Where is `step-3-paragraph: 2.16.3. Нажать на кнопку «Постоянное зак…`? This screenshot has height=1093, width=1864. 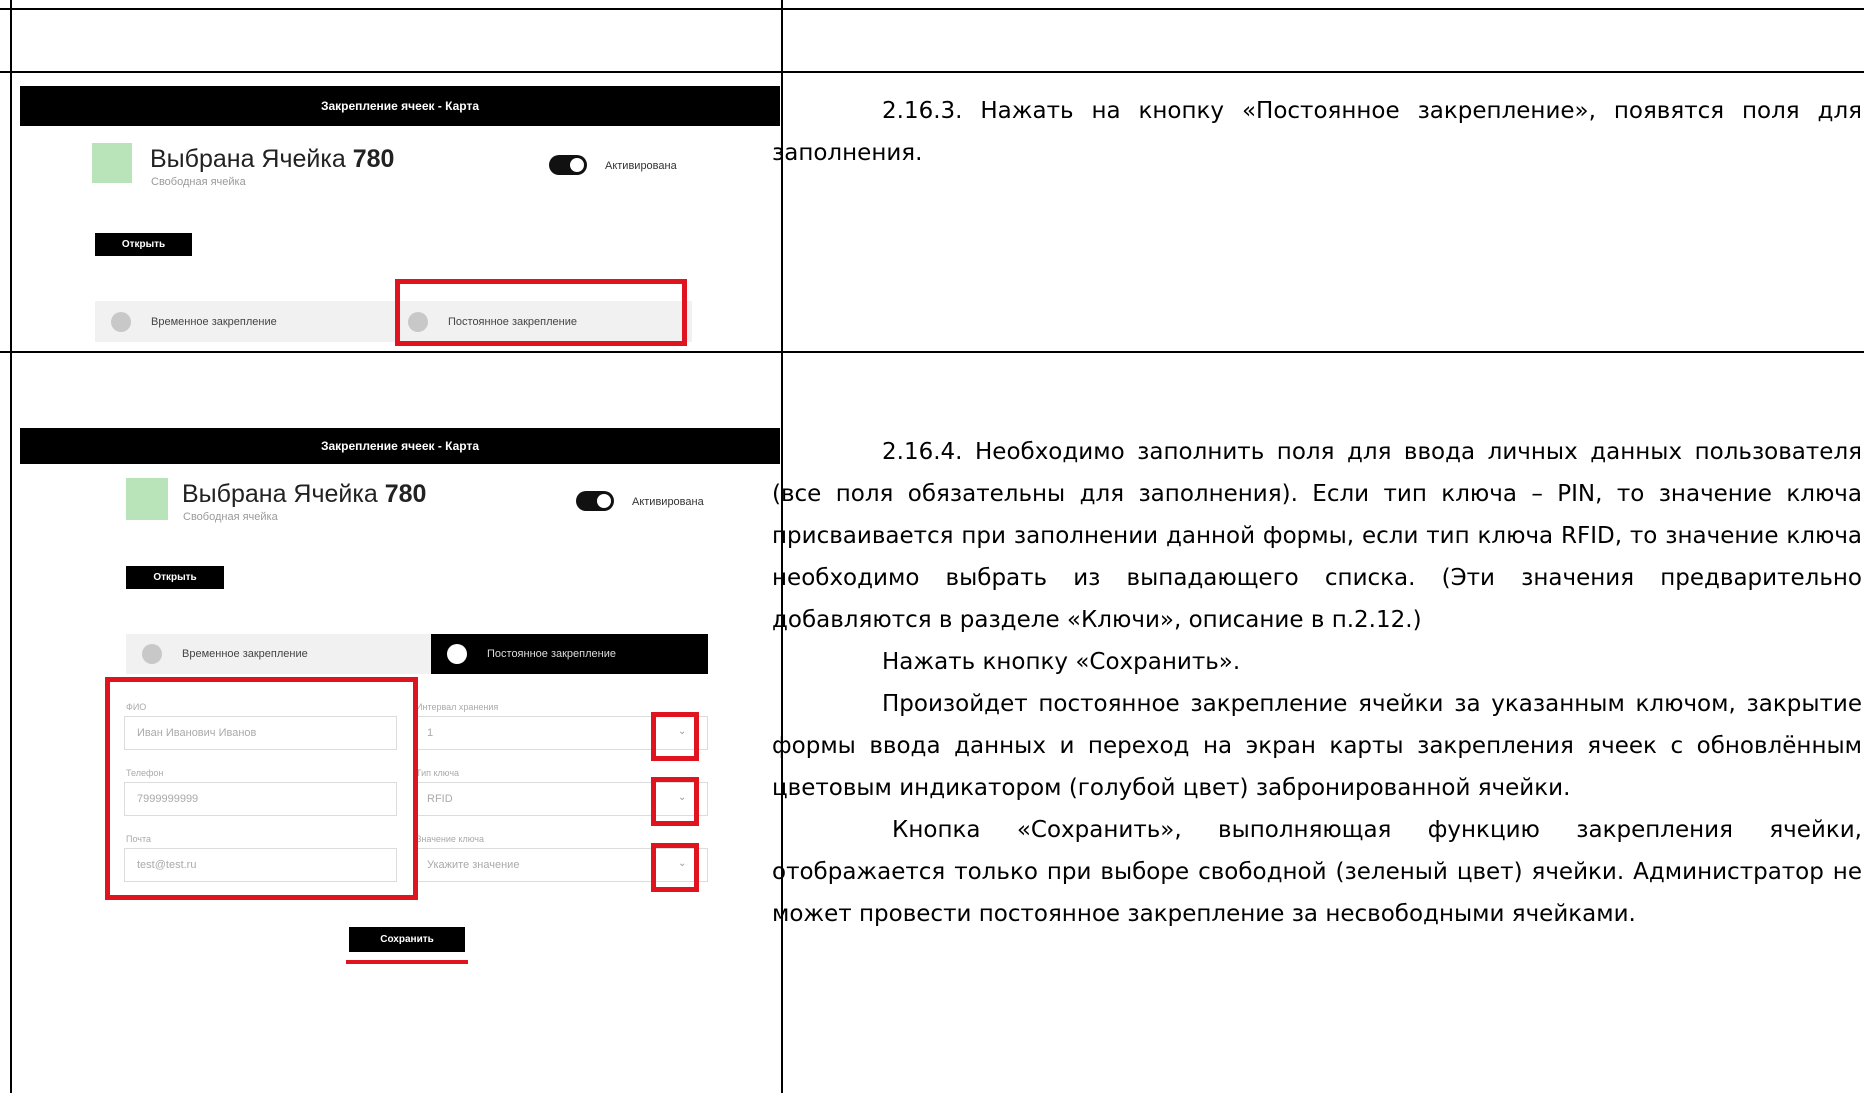
step-3-paragraph: 2.16.3. Нажать на кнопку «Постоянное зак… is located at coordinates (1317, 132).